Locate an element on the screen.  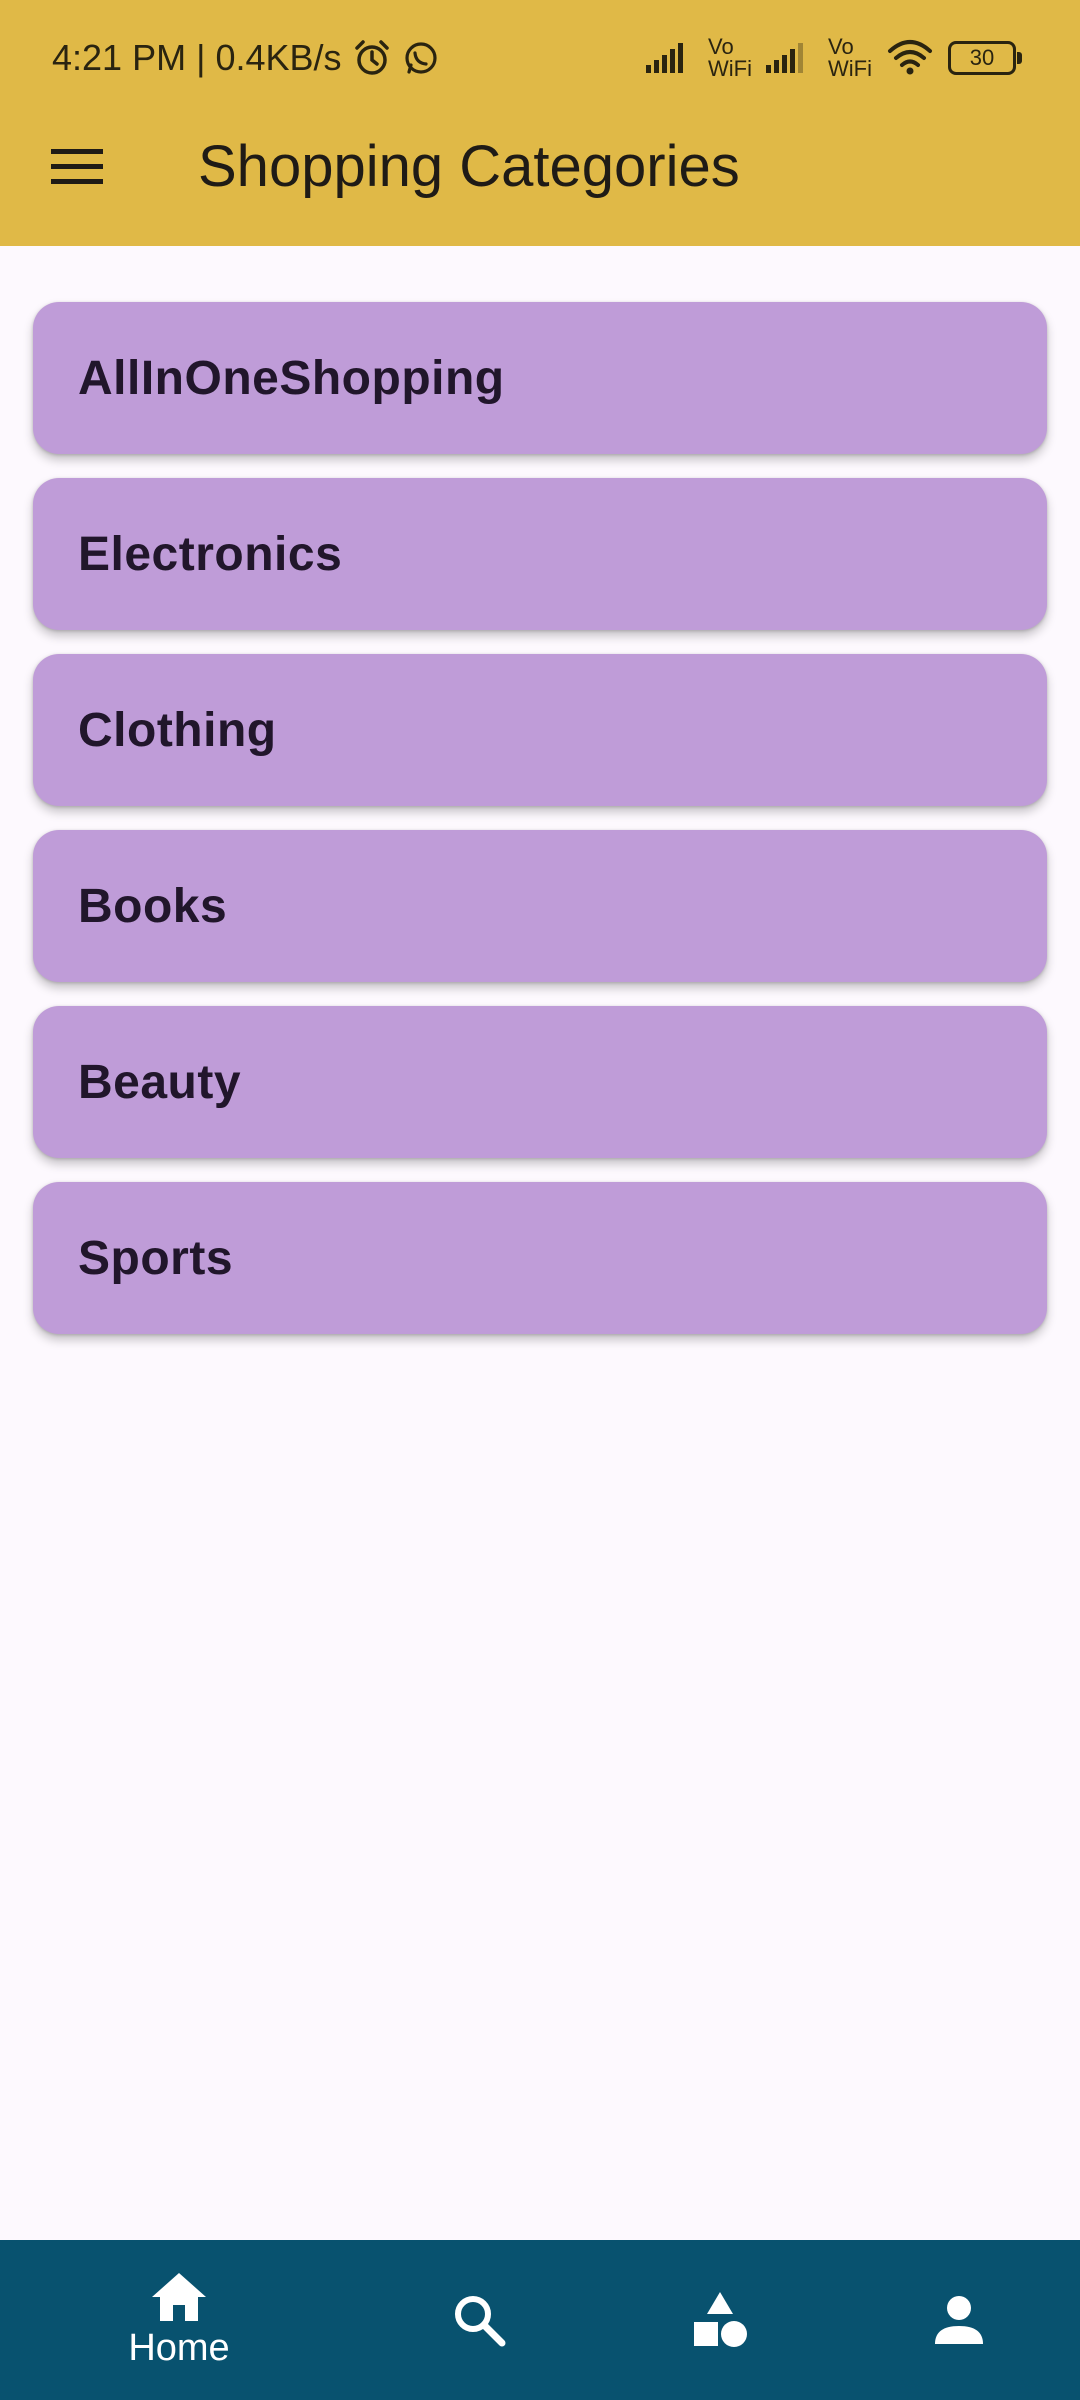
nav-search is located at coordinates (479, 2320).